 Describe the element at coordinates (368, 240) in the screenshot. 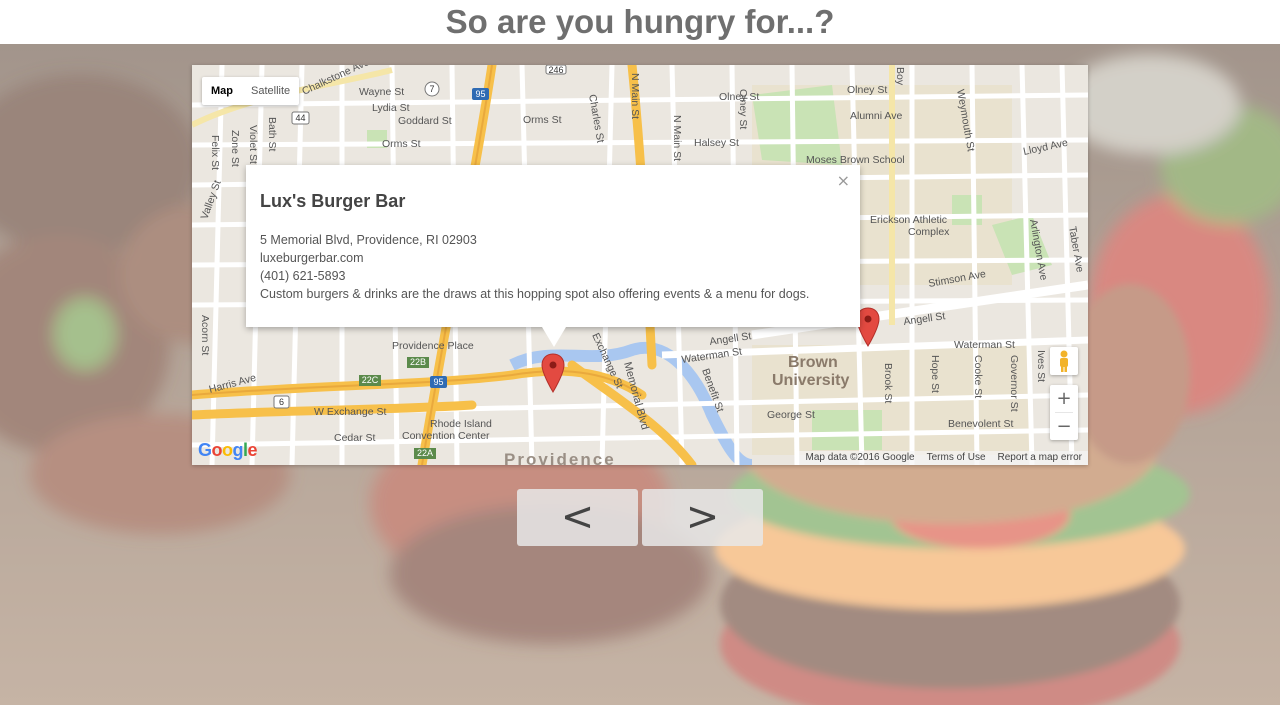

I see `place-address: 5 Memorial Blvd, Providence, RI 02903` at that location.